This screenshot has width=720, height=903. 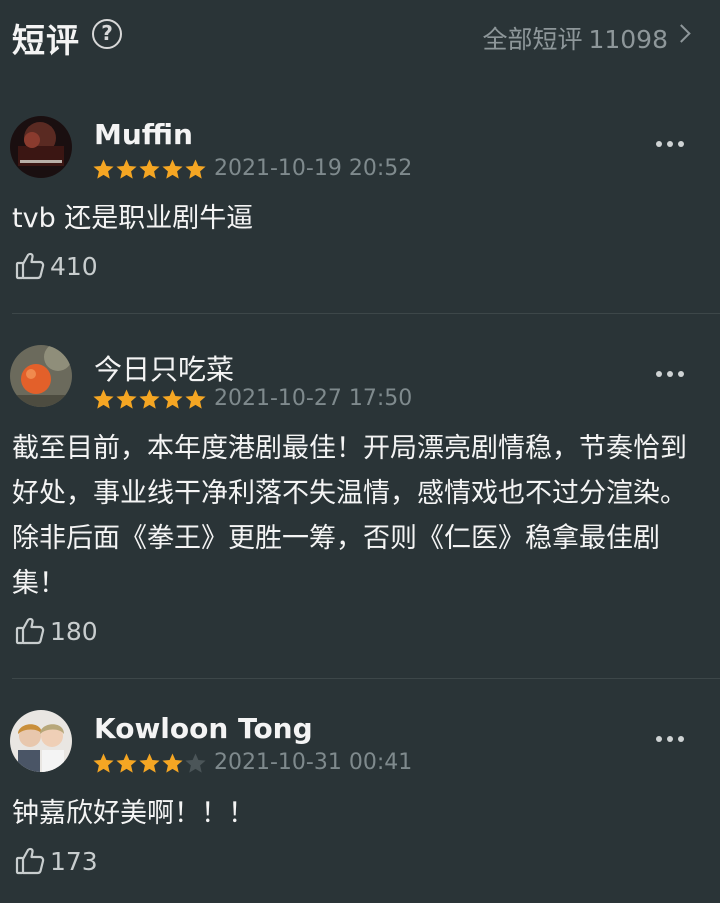 What do you see at coordinates (532, 39) in the screenshot?
I see `all-reviews-label: 全部短评` at bounding box center [532, 39].